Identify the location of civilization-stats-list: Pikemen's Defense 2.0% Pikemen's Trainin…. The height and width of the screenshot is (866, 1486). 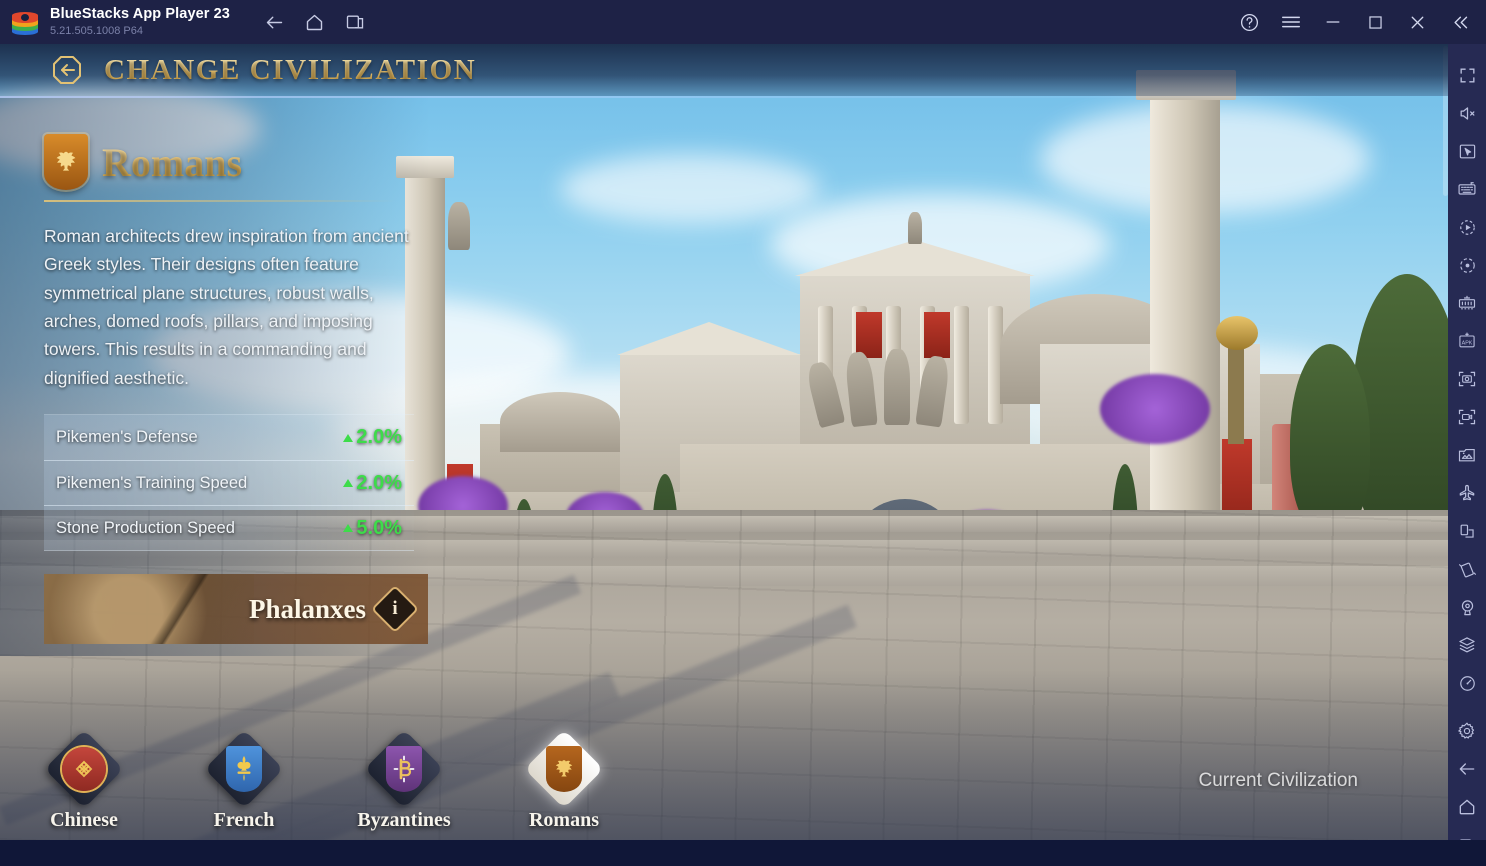
(229, 483).